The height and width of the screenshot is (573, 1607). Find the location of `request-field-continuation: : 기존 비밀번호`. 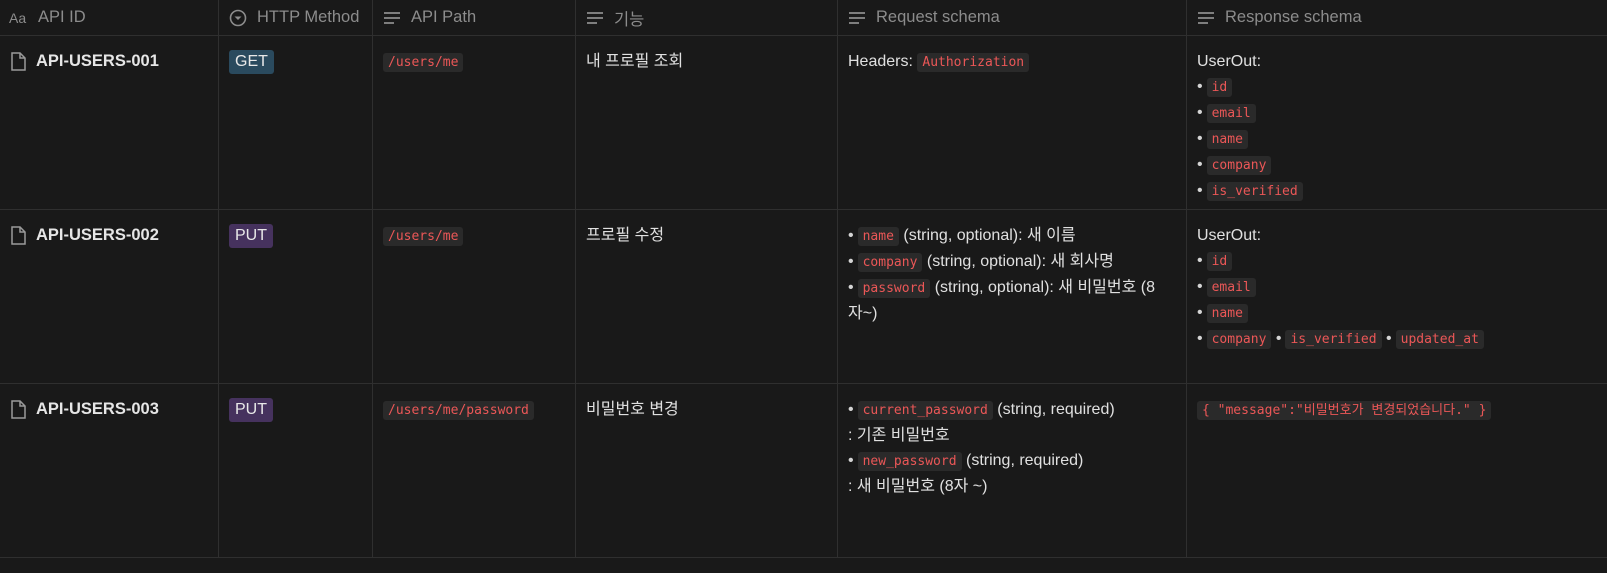

request-field-continuation: : 기존 비밀번호 is located at coordinates (899, 435).